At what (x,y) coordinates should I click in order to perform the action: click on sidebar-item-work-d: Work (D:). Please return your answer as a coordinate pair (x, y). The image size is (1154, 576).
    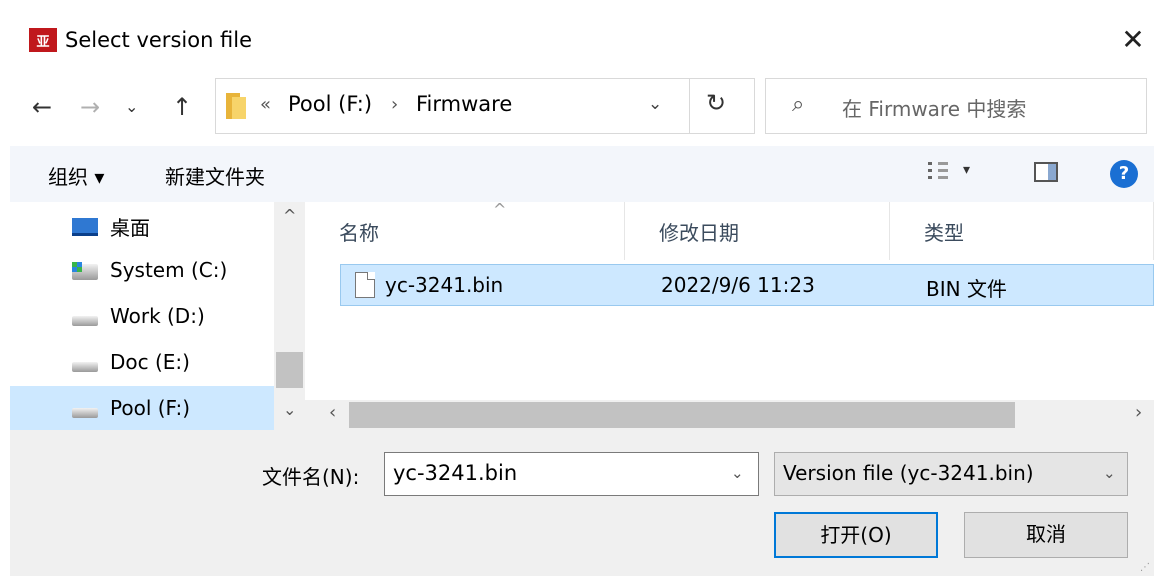
    Looking at the image, I should click on (142, 317).